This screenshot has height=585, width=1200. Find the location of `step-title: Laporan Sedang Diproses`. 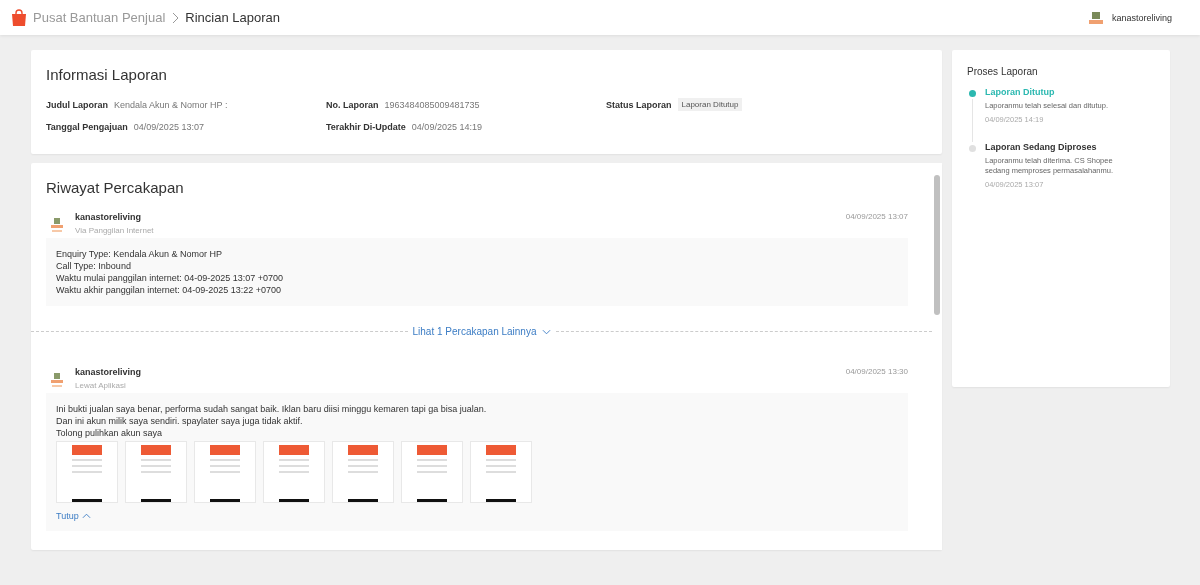

step-title: Laporan Sedang Diproses is located at coordinates (1041, 147).